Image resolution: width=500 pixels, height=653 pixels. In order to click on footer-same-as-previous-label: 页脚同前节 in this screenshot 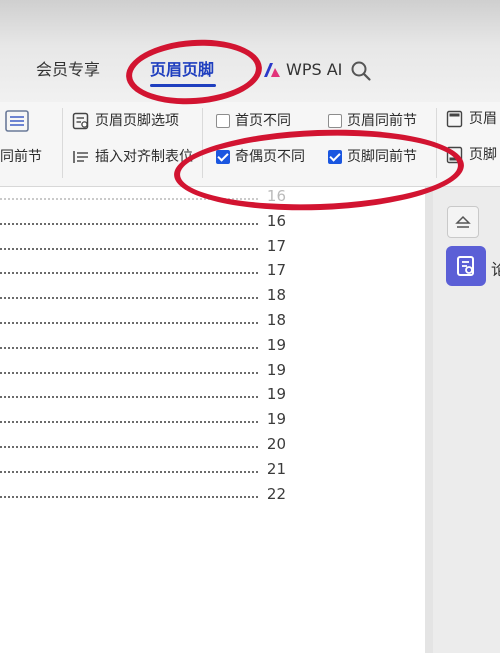, I will do `click(382, 157)`.